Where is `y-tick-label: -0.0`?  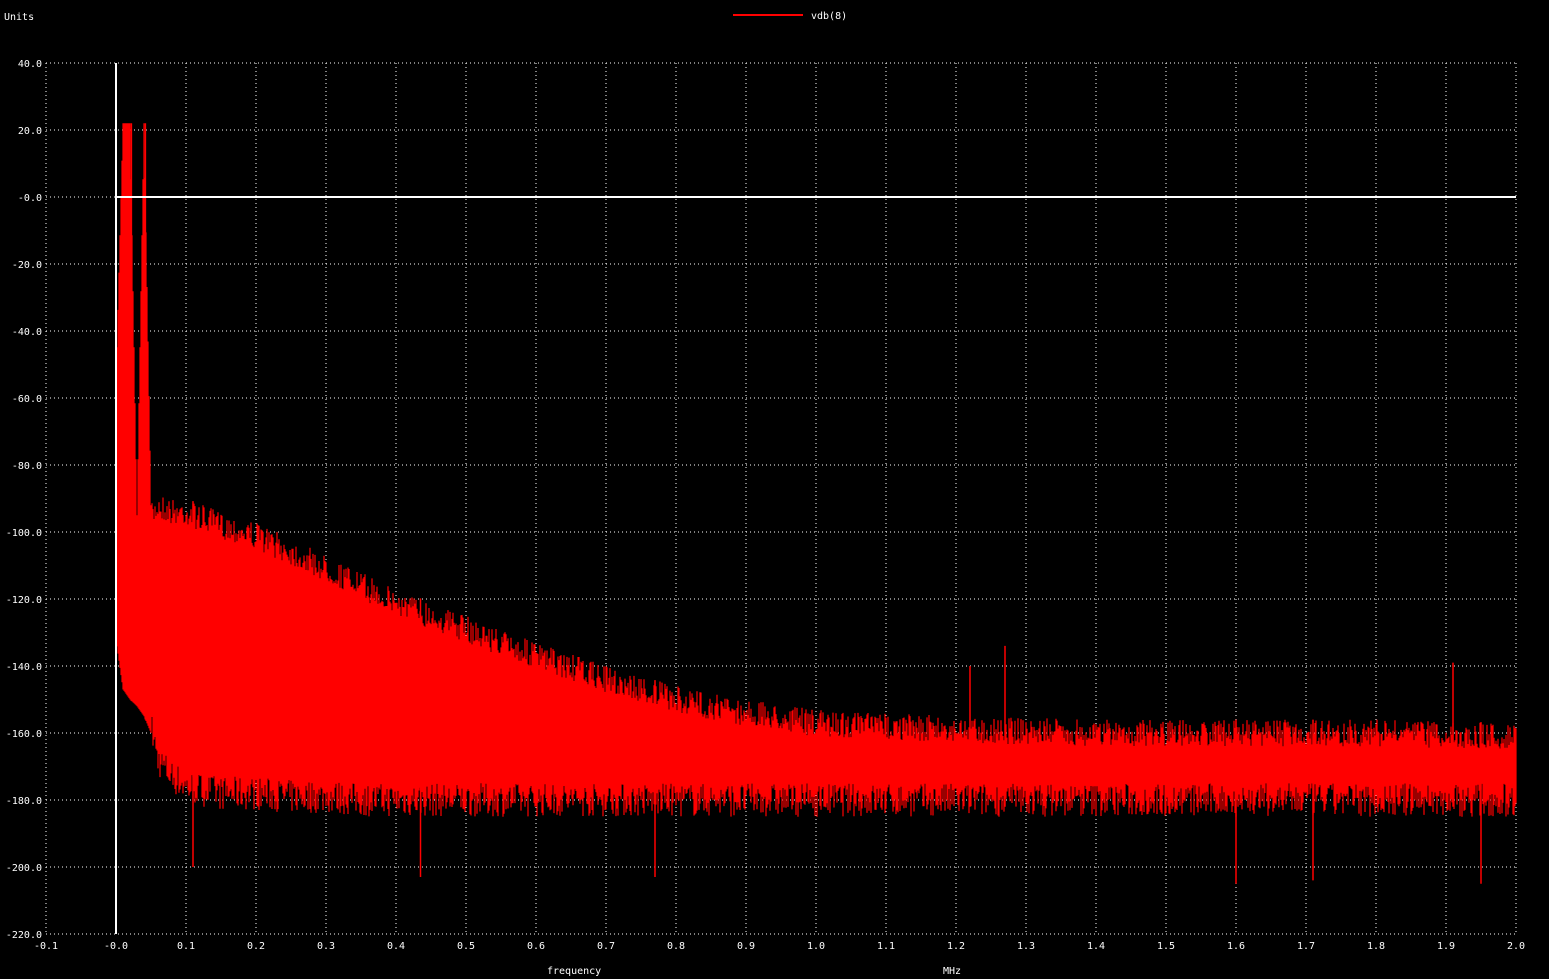
y-tick-label: -0.0 is located at coordinates (30, 198).